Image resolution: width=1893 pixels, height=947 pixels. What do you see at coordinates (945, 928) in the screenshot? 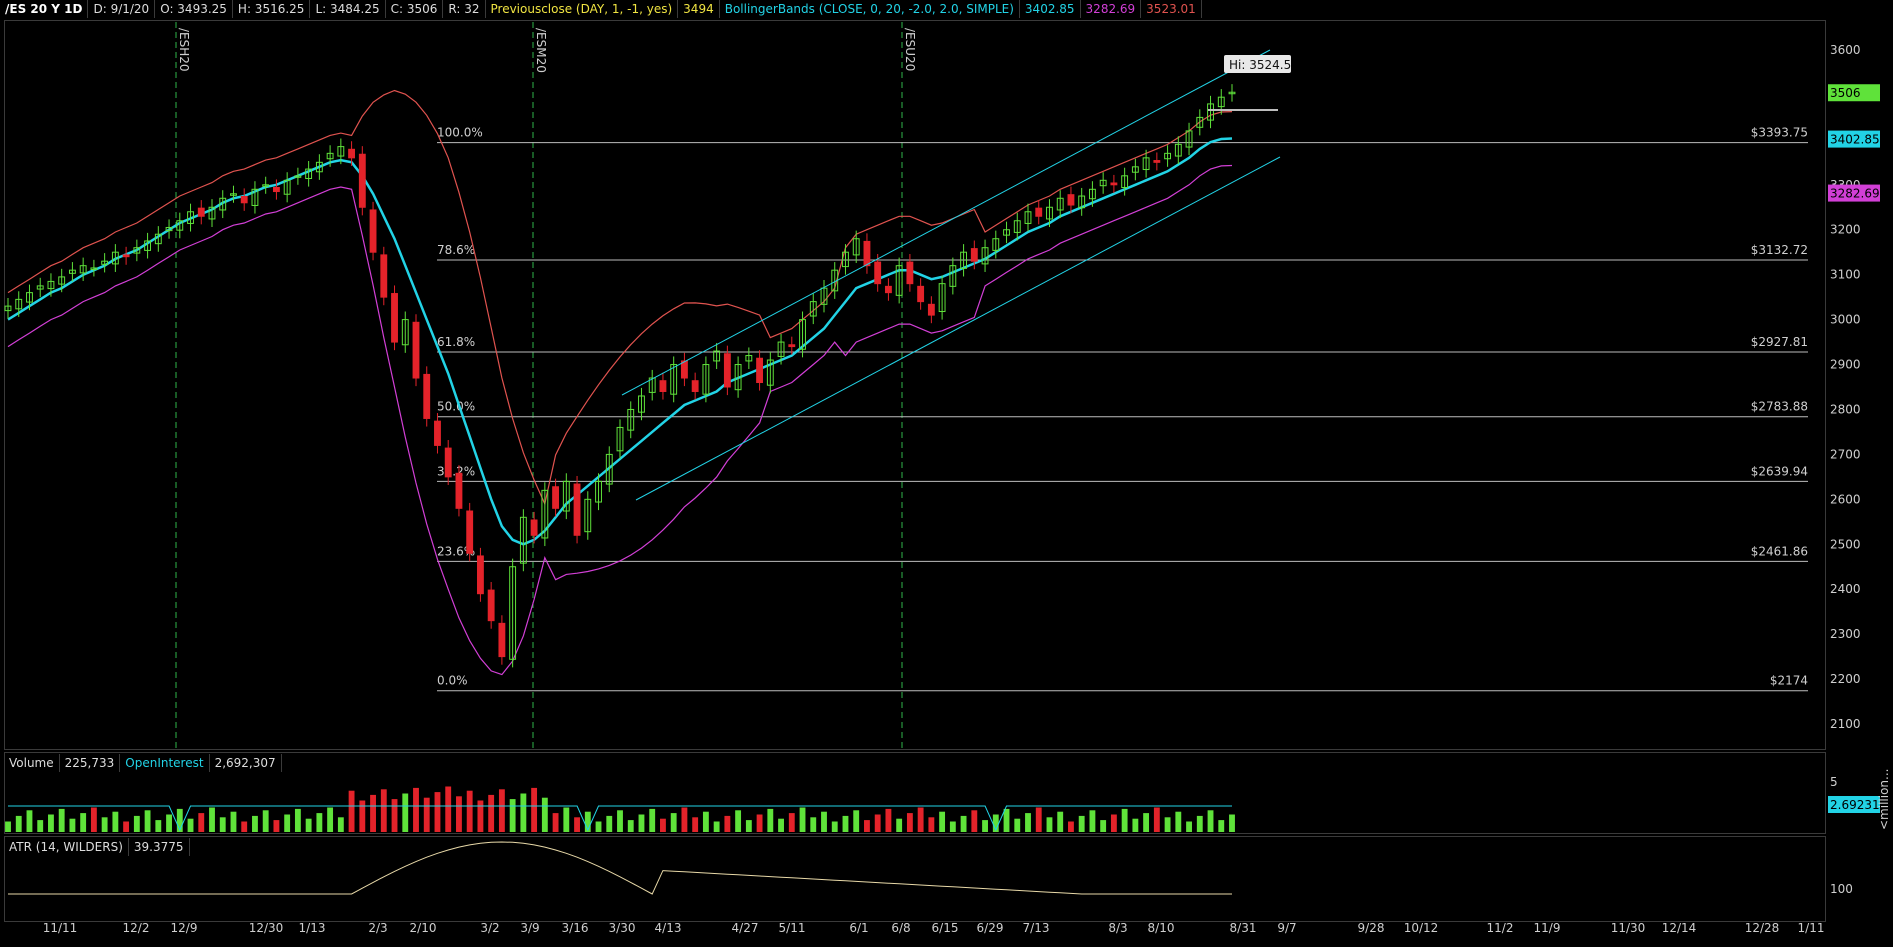
I see `date-axis-tick-16: 6/15` at bounding box center [945, 928].